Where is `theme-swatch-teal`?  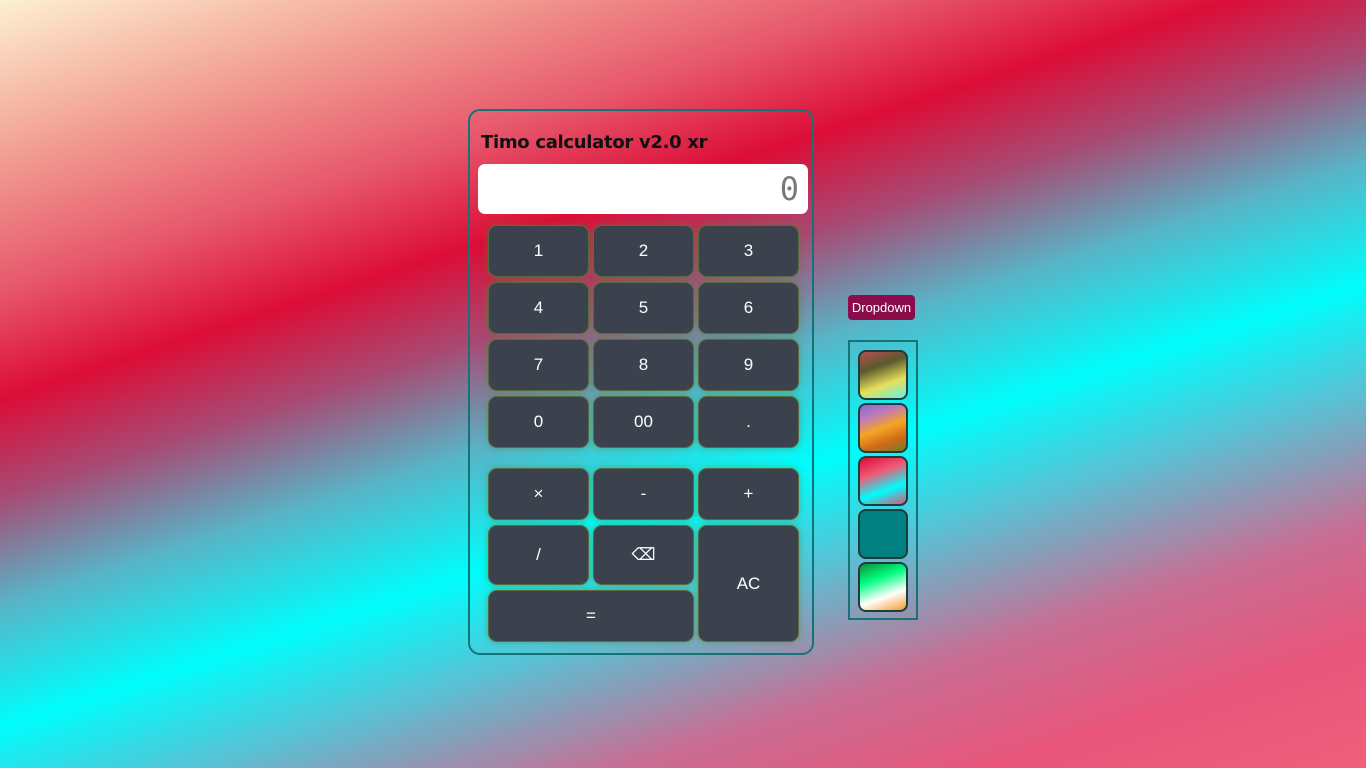 theme-swatch-teal is located at coordinates (883, 534).